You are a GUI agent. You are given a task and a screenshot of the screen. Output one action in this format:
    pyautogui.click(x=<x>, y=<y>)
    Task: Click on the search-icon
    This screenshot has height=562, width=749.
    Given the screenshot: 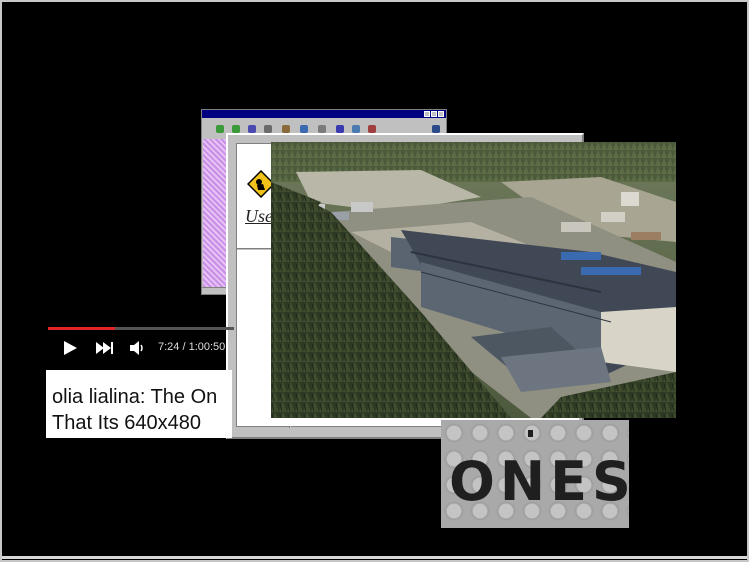 What is the action you would take?
    pyautogui.click(x=286, y=129)
    